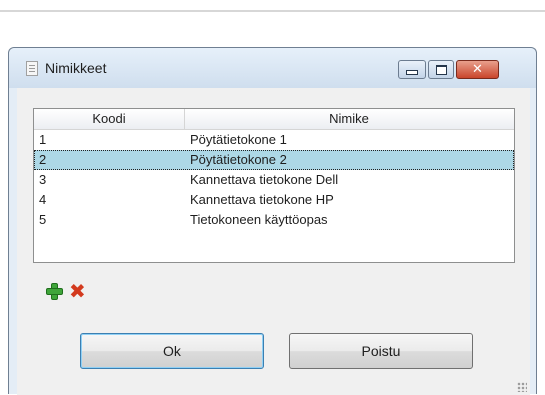 Image resolution: width=545 pixels, height=395 pixels. I want to click on maximize-button, so click(441, 69).